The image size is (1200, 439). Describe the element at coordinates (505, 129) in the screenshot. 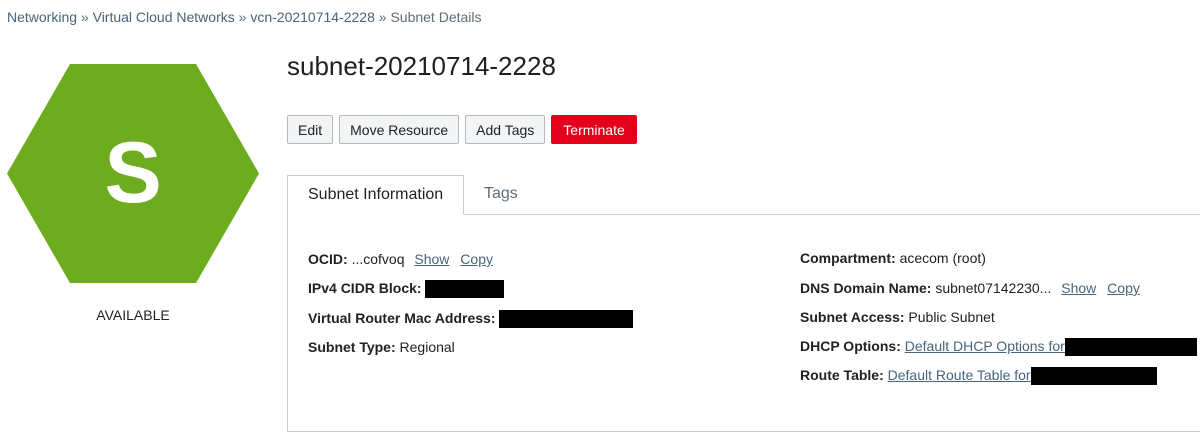

I see `add-tags-button: Add Tags` at that location.